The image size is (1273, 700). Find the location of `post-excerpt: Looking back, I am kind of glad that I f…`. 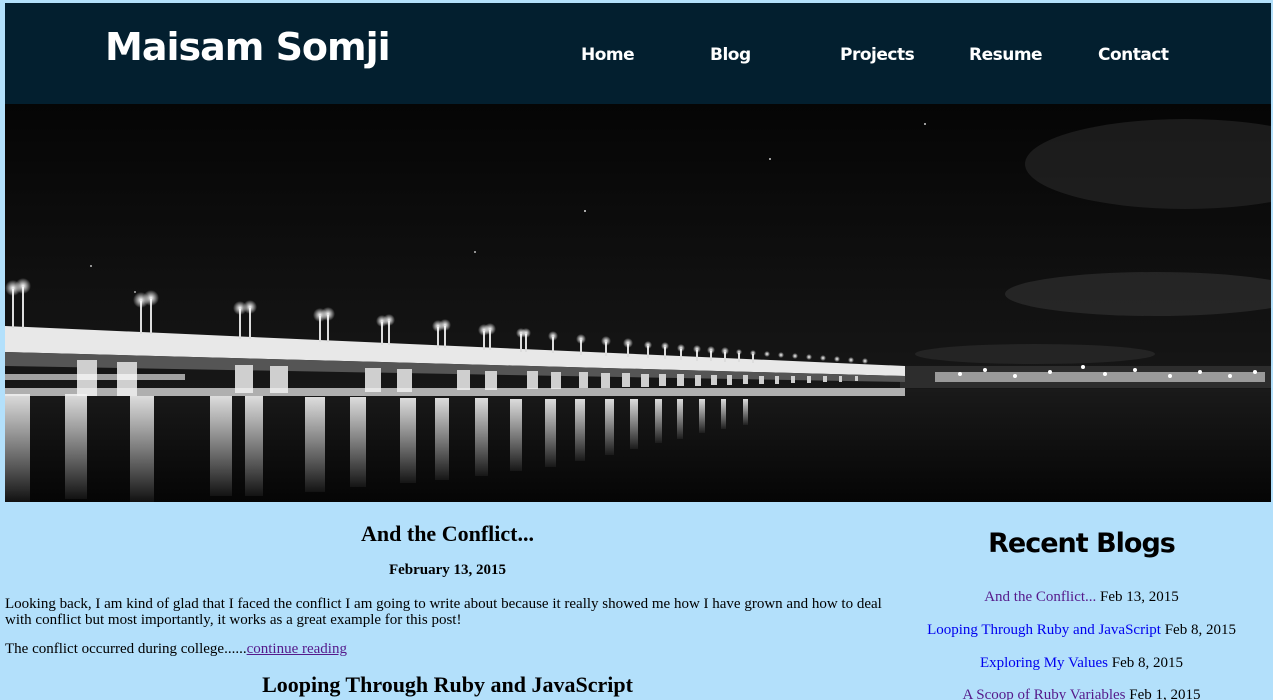

post-excerpt: Looking back, I am kind of glad that I f… is located at coordinates (443, 612).